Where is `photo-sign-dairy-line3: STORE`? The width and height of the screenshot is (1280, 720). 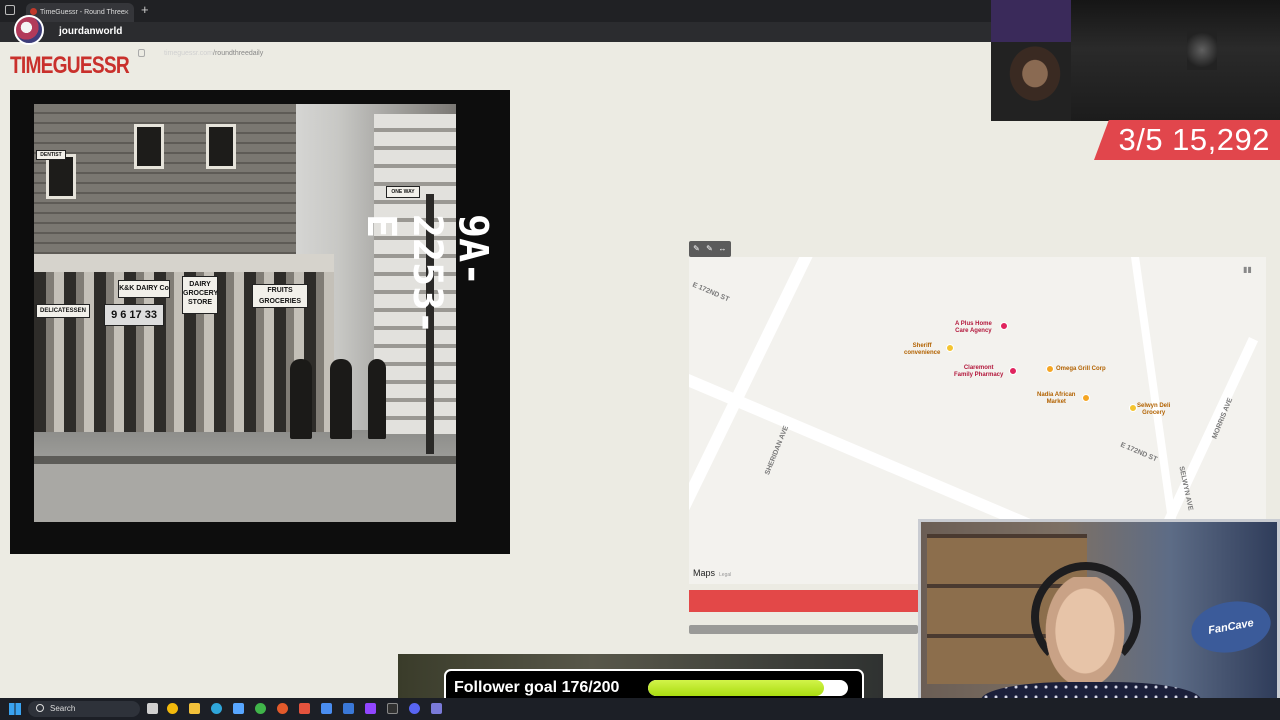 photo-sign-dairy-line3: STORE is located at coordinates (200, 302).